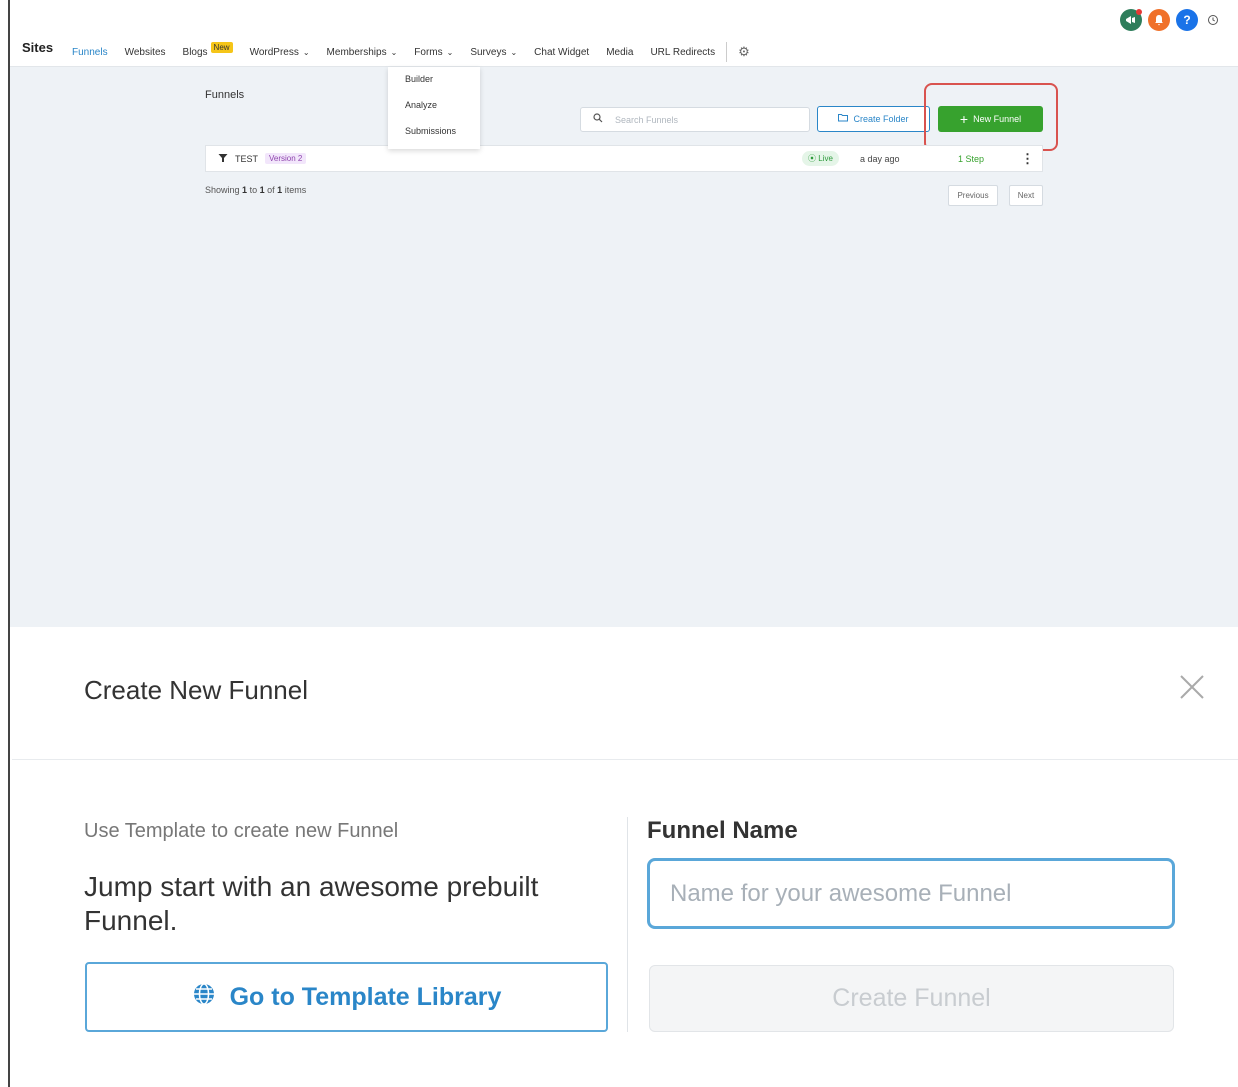 Image resolution: width=1238 pixels, height=1087 pixels. I want to click on menu-item-builder: Builder, so click(419, 79).